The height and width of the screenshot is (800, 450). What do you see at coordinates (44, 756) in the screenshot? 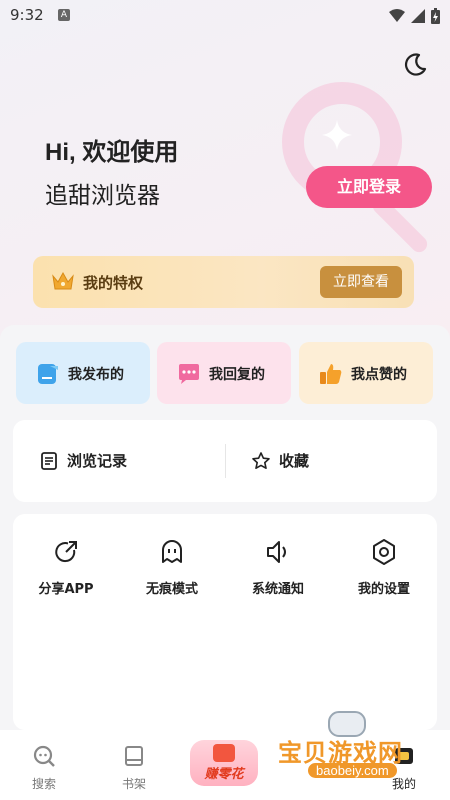
I see `search-icon` at bounding box center [44, 756].